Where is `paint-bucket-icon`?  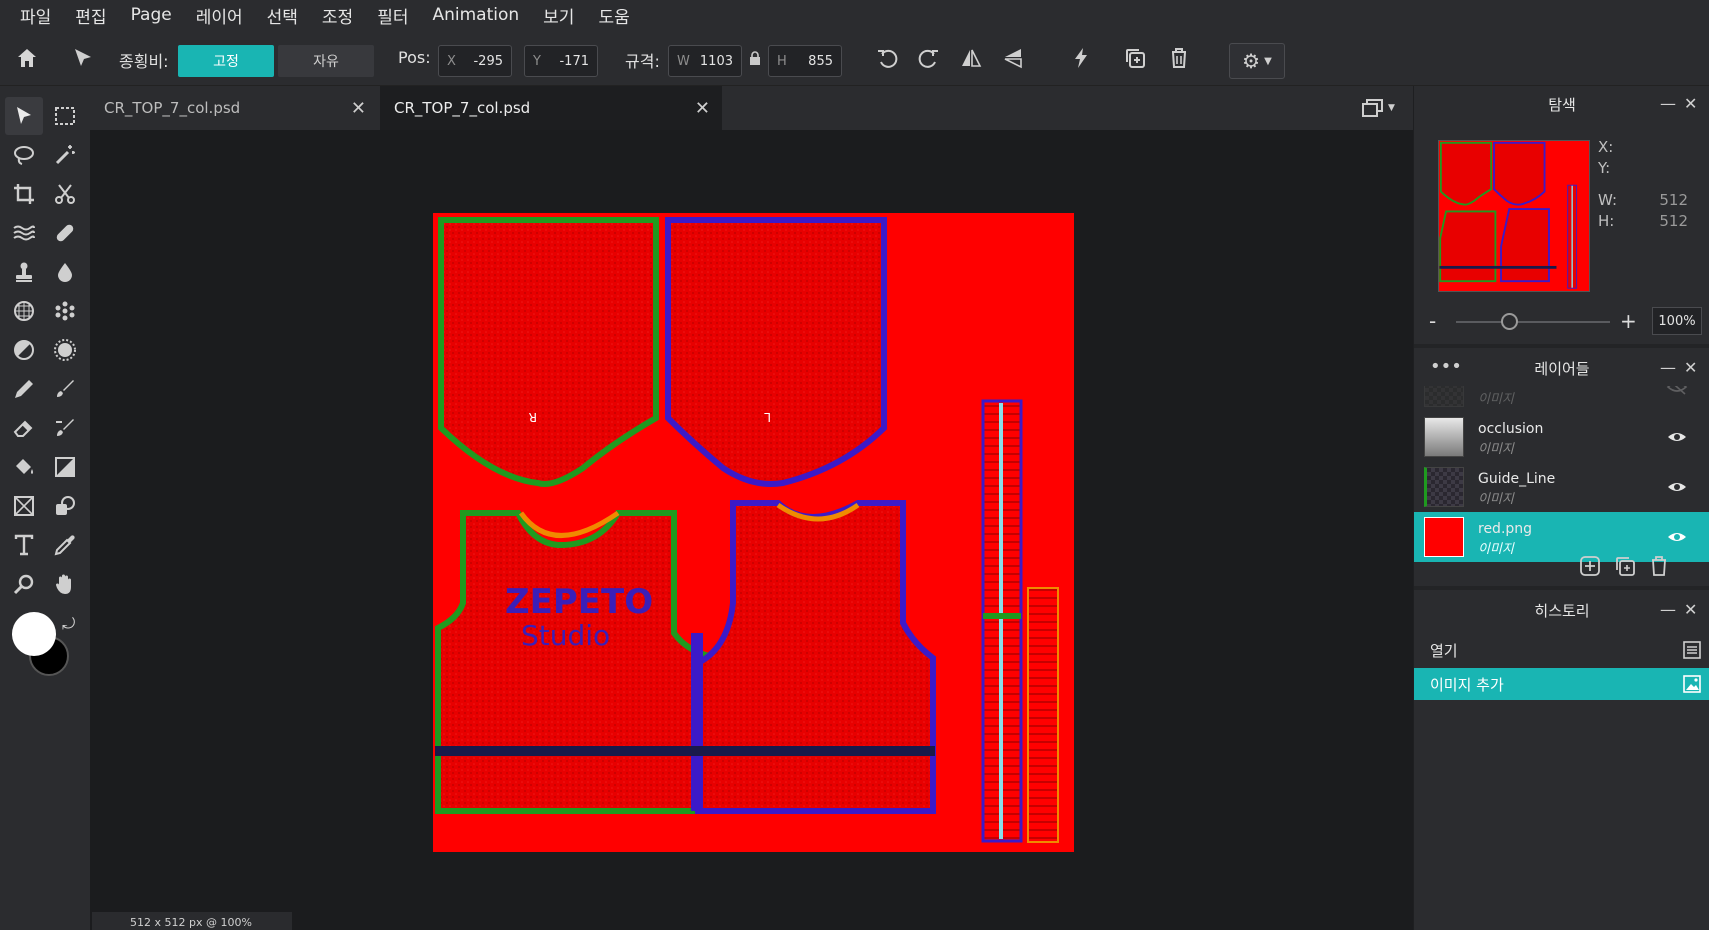
paint-bucket-icon is located at coordinates (24, 467).